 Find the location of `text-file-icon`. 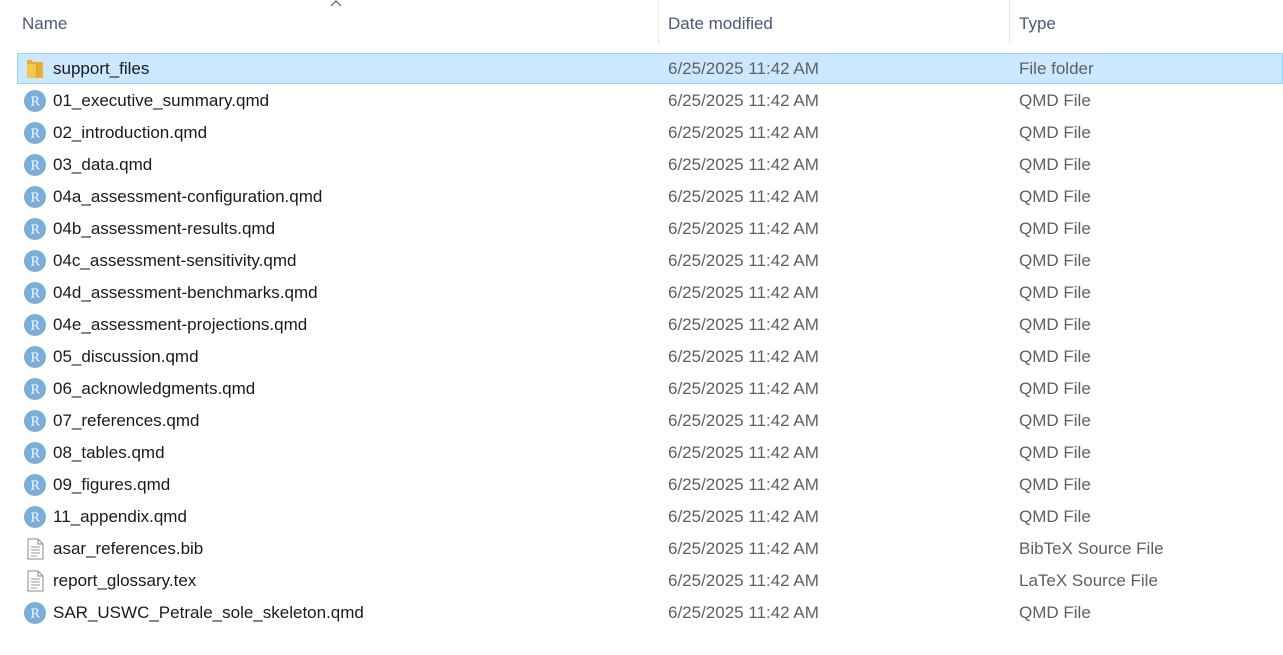

text-file-icon is located at coordinates (35, 549).